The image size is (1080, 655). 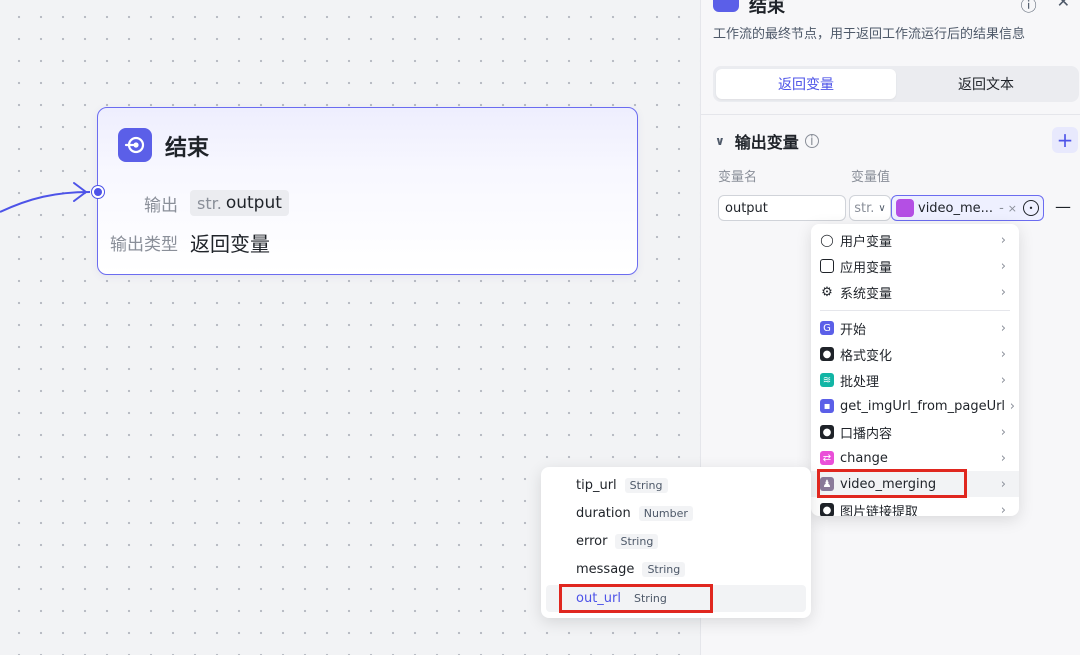 I want to click on batch-icon: ≋, so click(x=827, y=380).